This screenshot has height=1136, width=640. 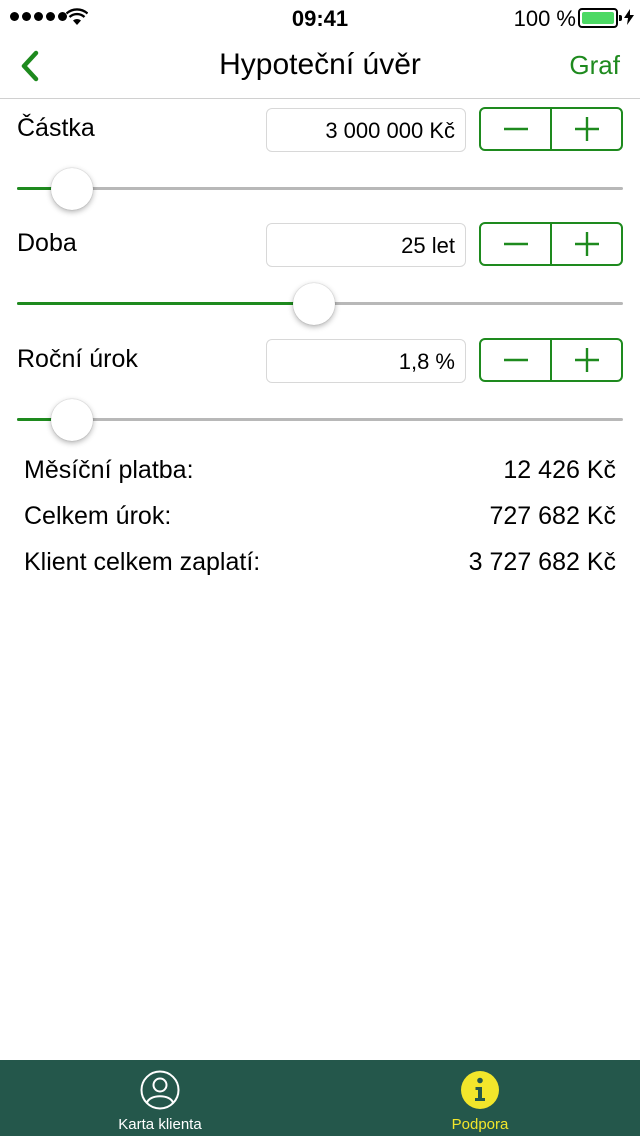 I want to click on tab-label-karta-klienta: Karta klienta, so click(x=160, y=1124).